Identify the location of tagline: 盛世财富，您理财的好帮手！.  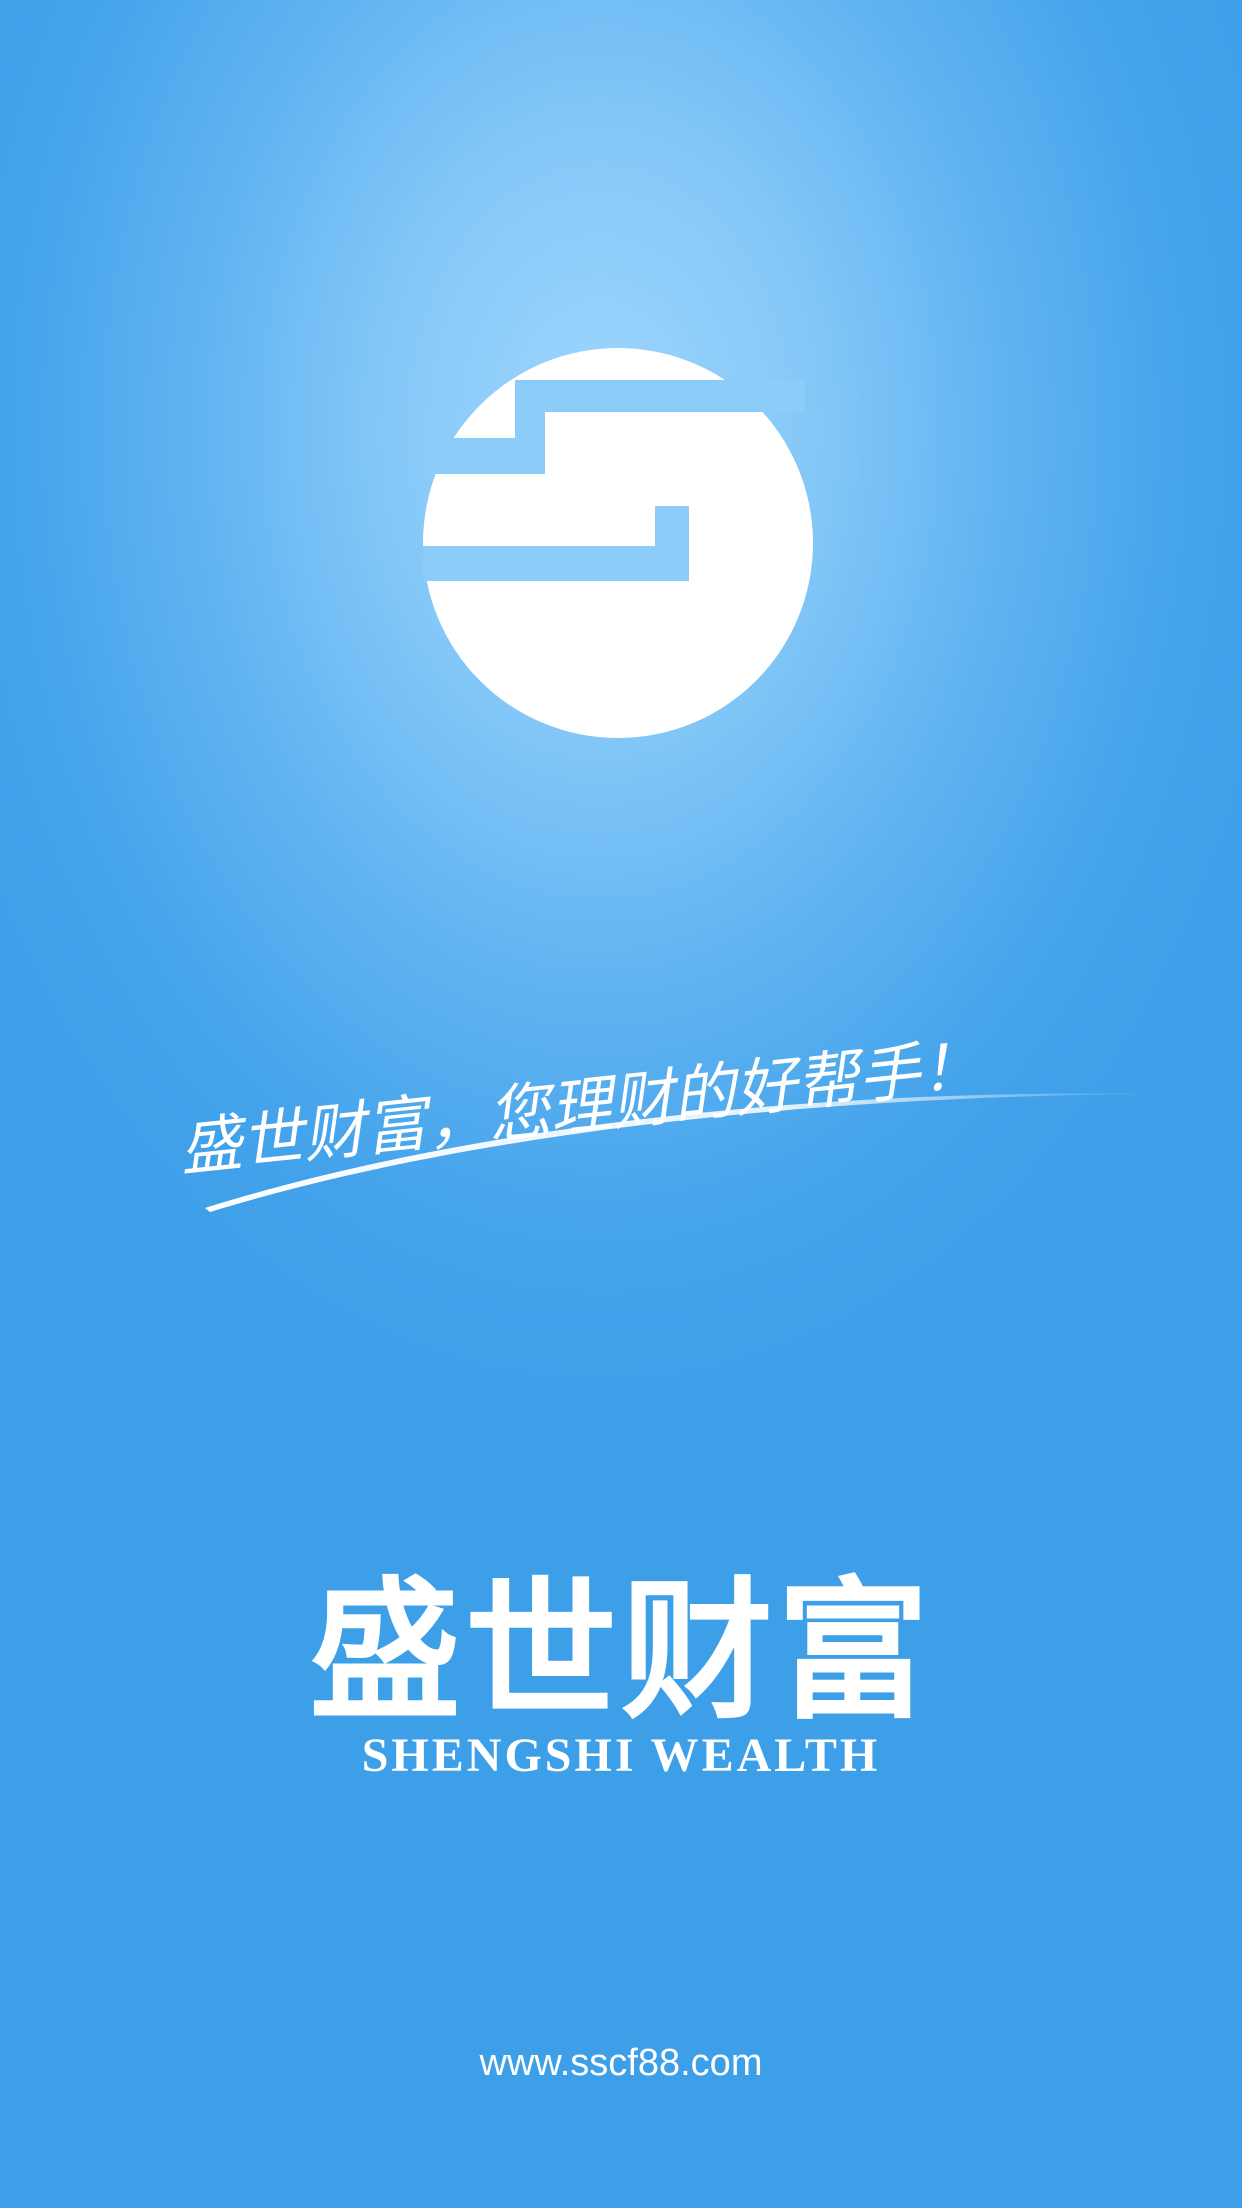
(672, 1120).